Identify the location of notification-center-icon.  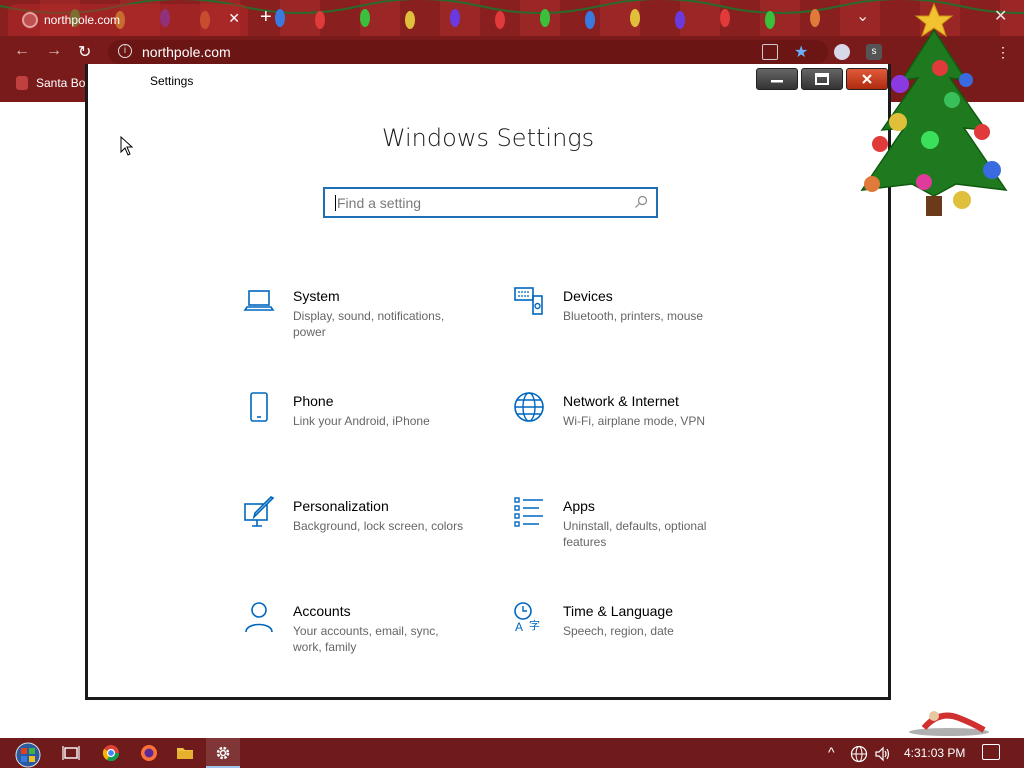
(991, 752).